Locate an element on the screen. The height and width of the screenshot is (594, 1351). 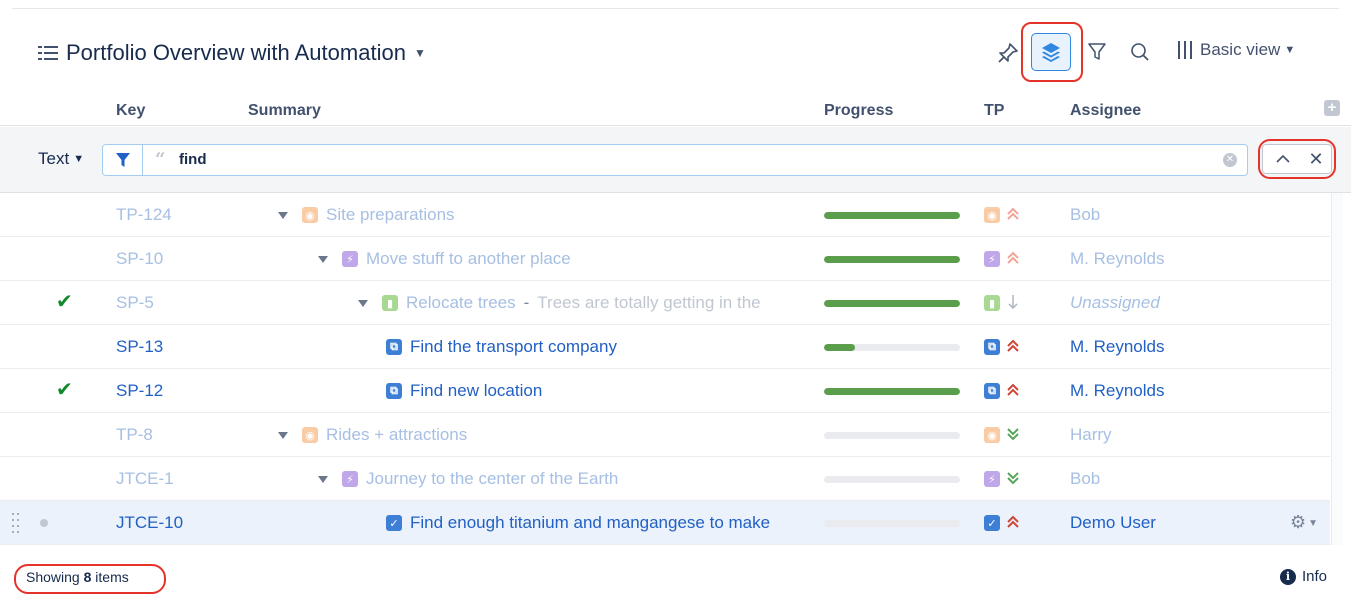
issue-title: Find the transport company is located at coordinates (513, 347).